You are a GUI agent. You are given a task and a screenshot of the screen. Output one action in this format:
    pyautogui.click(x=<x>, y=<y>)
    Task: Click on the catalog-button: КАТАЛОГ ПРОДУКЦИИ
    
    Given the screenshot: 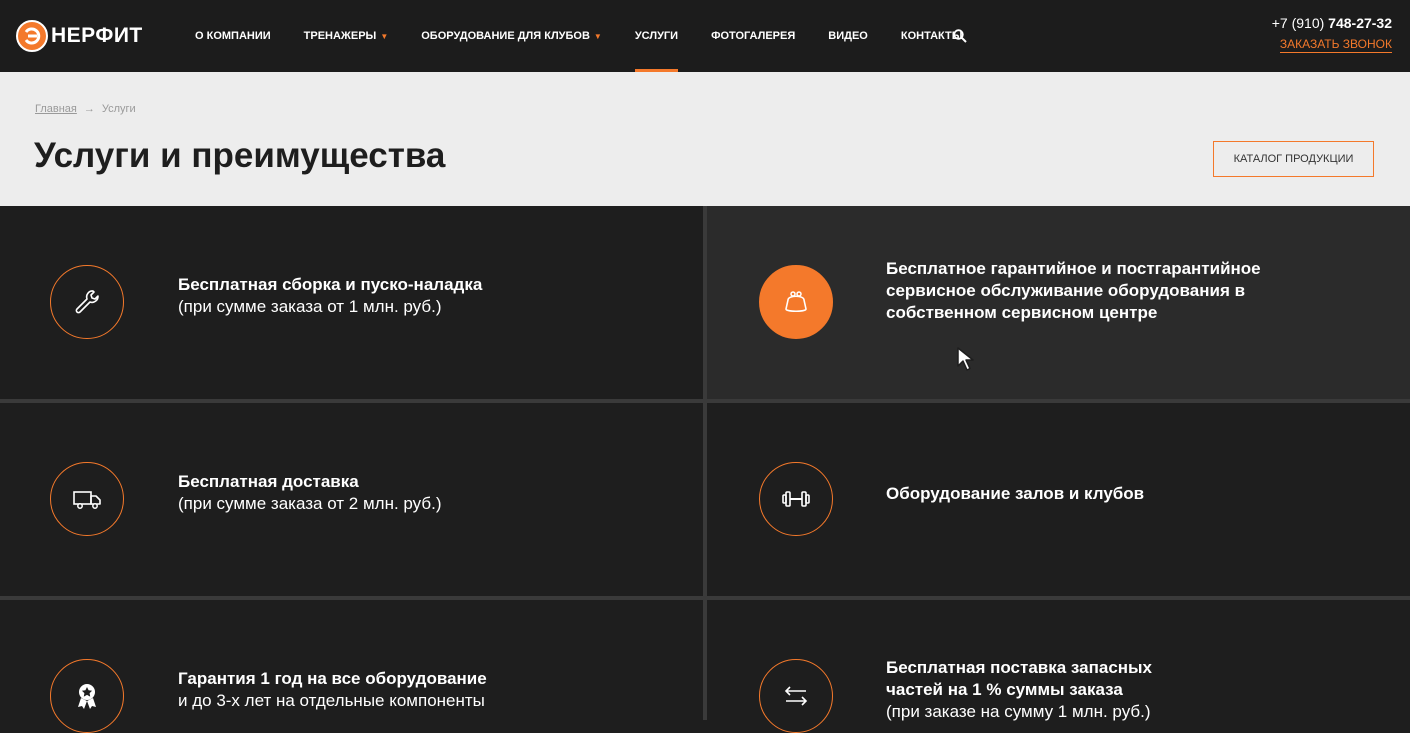 What is the action you would take?
    pyautogui.click(x=1293, y=159)
    